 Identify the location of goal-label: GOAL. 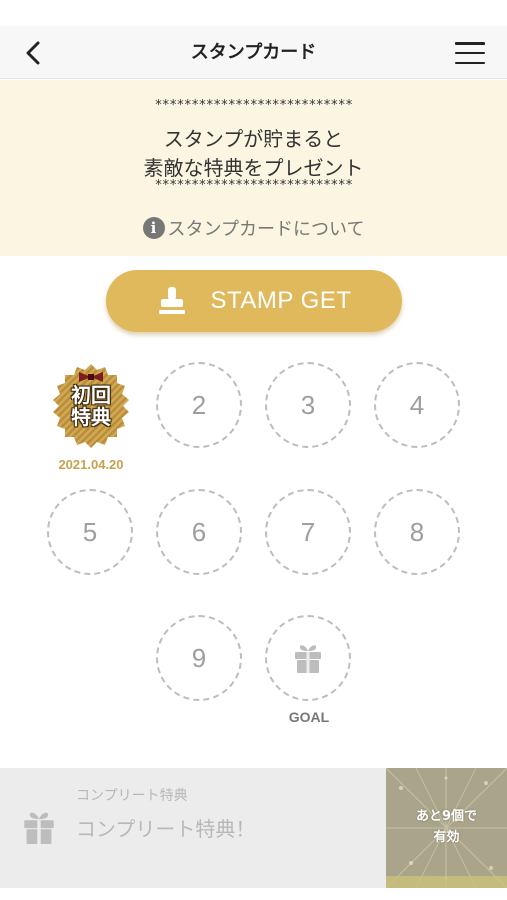
(309, 717).